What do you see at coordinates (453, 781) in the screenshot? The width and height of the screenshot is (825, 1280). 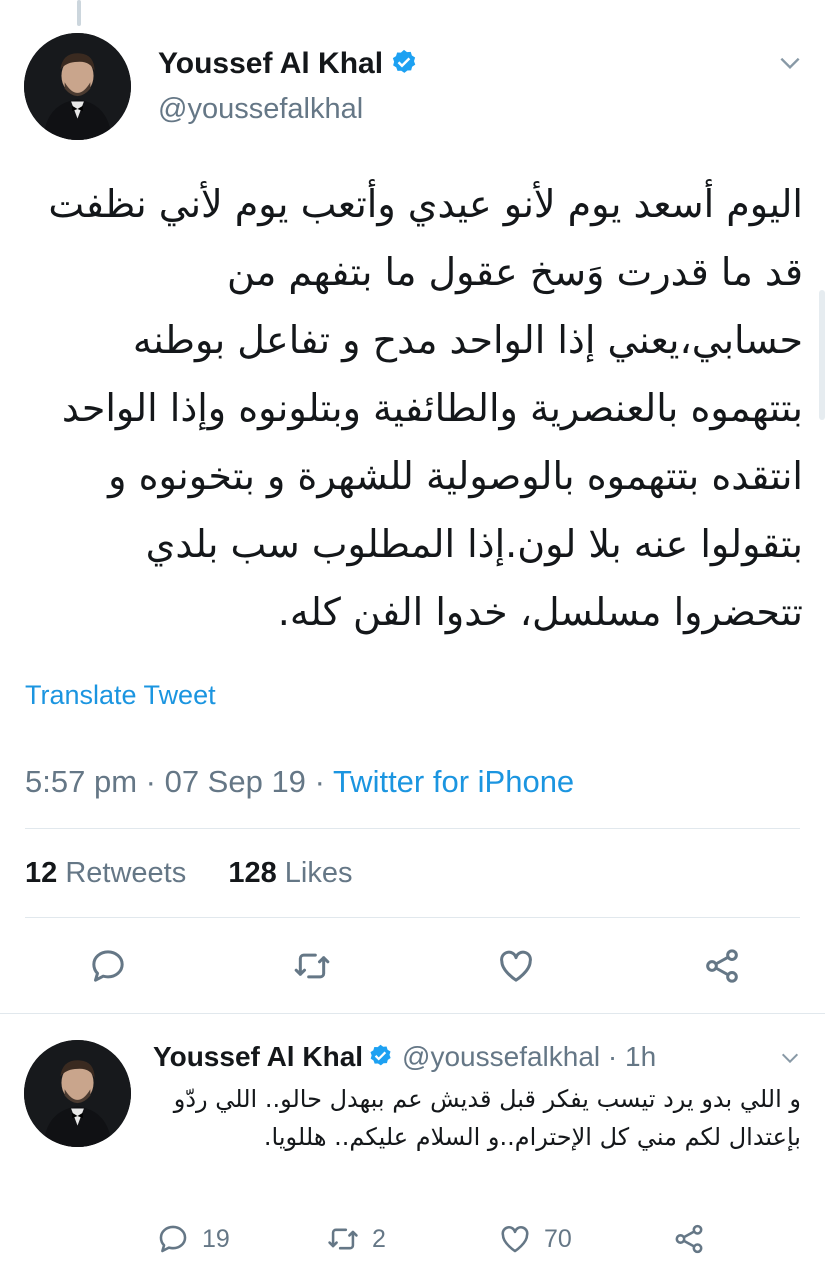 I see `tweet-source-link: Twitter for iPhone` at bounding box center [453, 781].